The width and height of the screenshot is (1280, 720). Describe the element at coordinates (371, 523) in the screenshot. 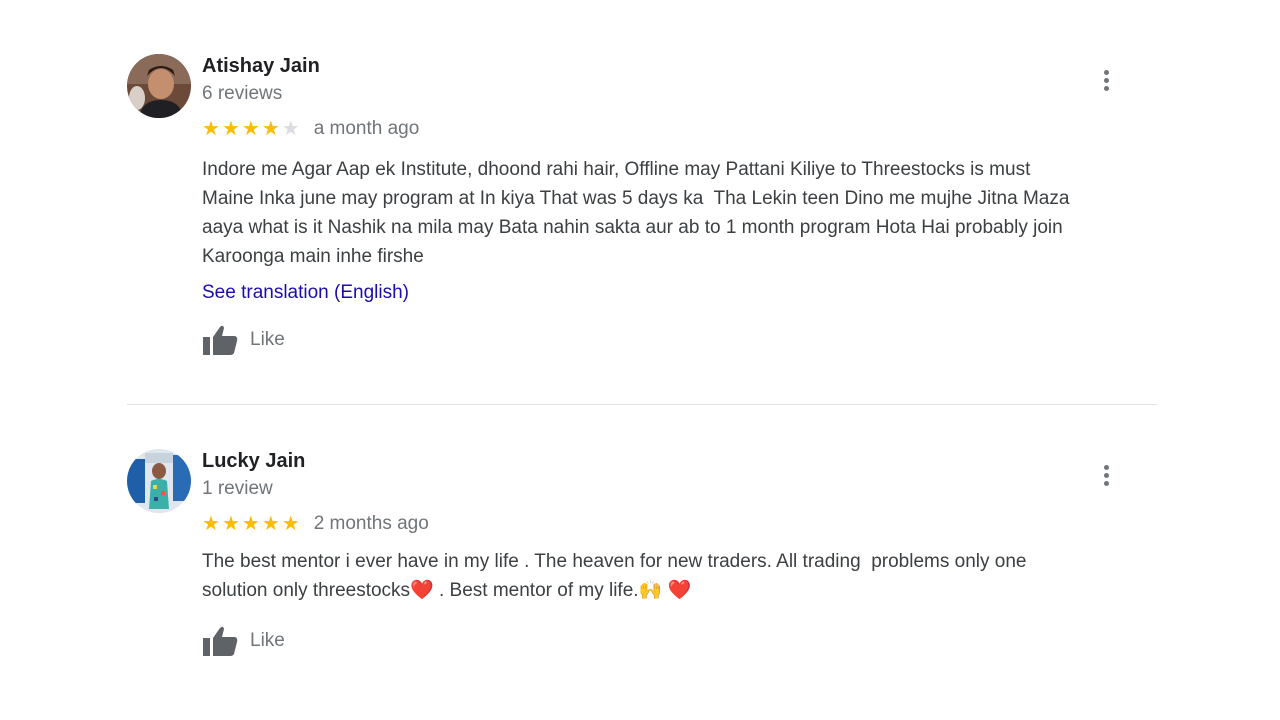

I see `review-date: 2 months ago` at that location.